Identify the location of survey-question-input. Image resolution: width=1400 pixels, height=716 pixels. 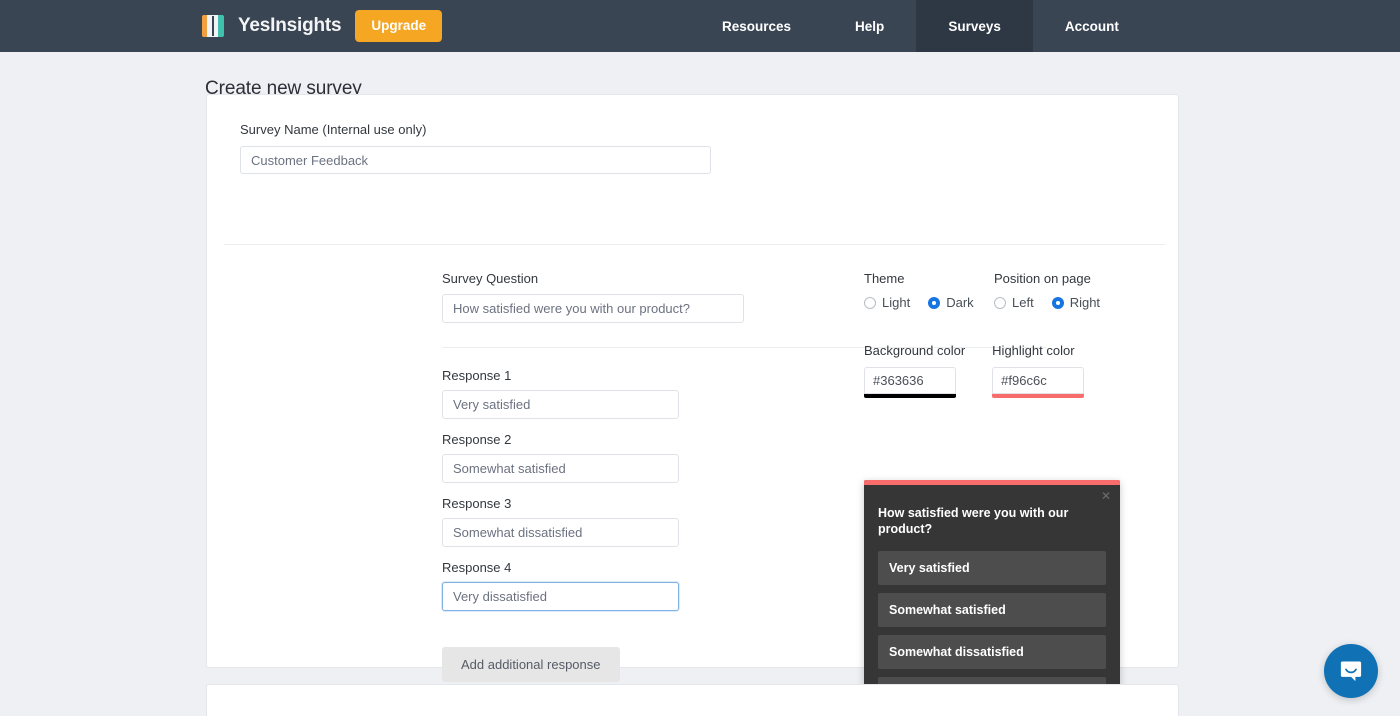
(593, 308).